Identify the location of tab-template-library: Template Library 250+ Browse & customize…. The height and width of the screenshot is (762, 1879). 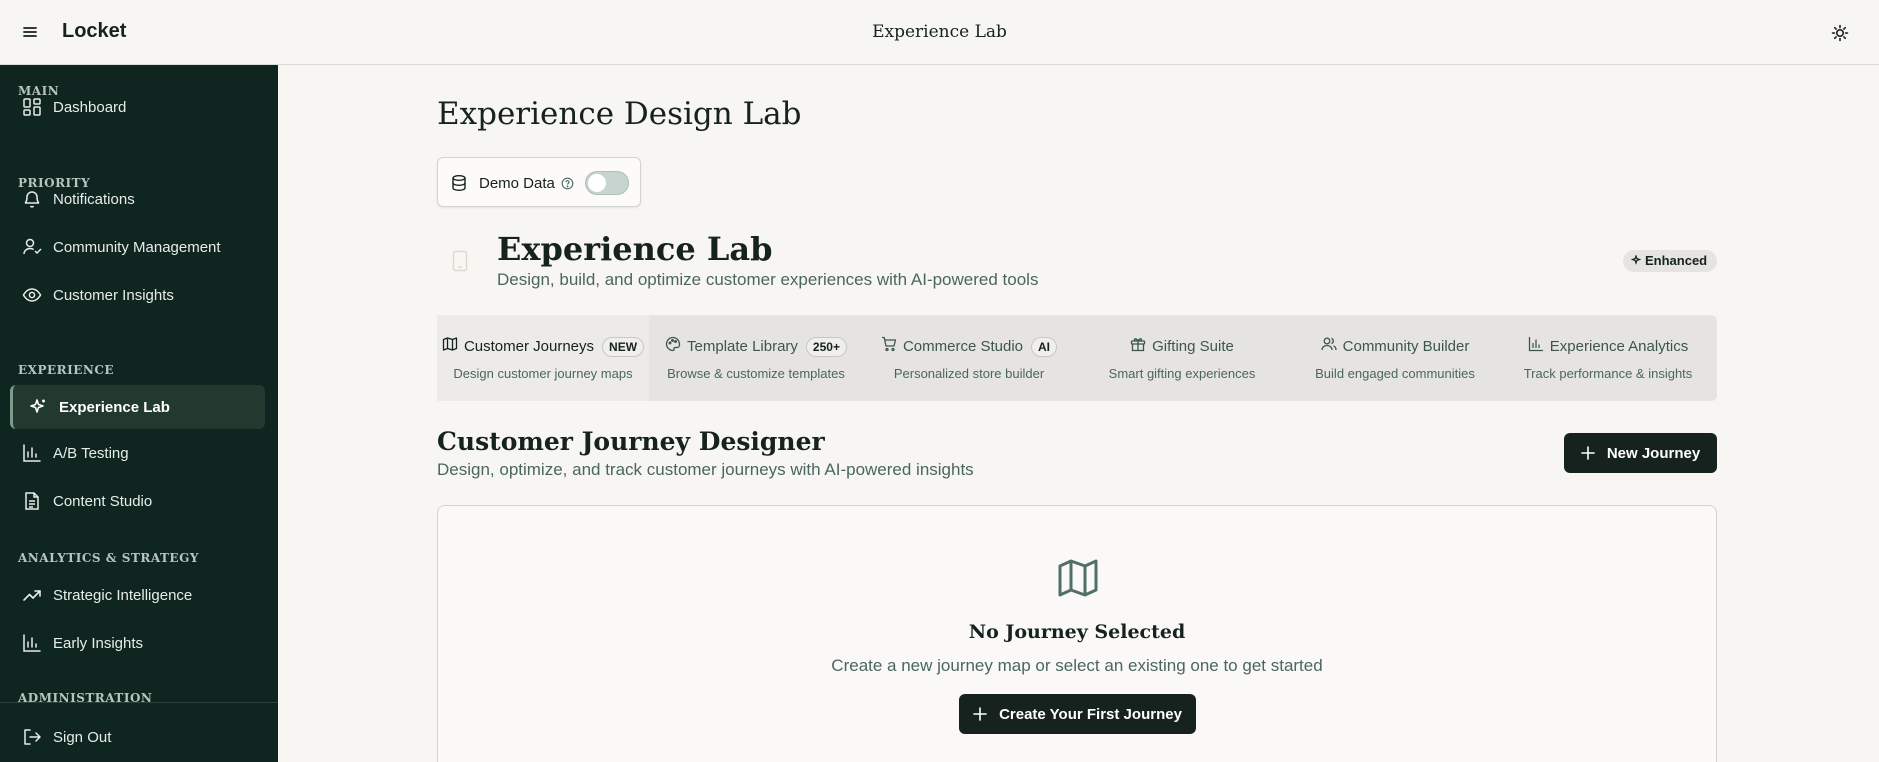
(756, 358).